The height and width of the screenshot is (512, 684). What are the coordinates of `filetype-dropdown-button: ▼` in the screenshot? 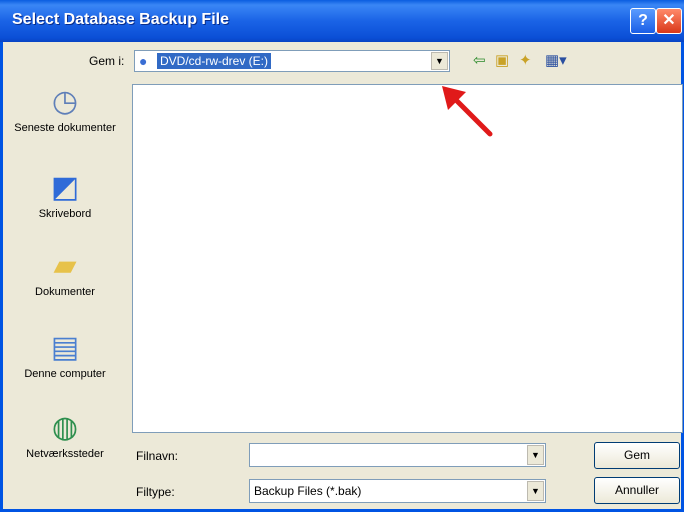 It's located at (535, 491).